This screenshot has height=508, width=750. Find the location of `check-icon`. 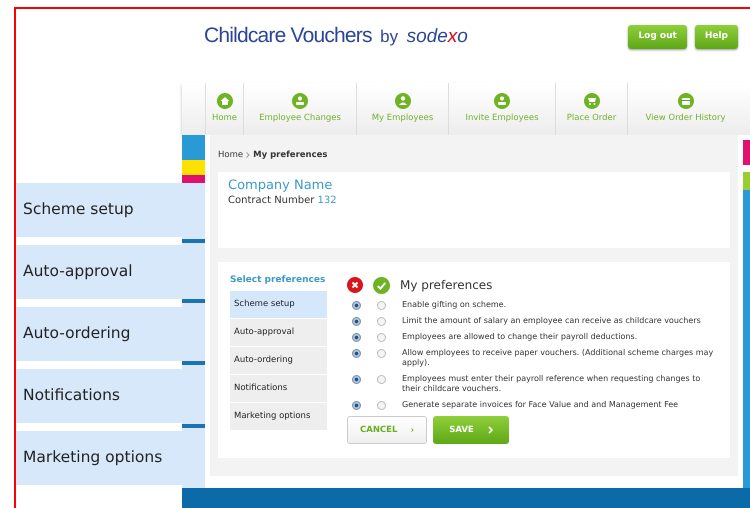

check-icon is located at coordinates (381, 285).